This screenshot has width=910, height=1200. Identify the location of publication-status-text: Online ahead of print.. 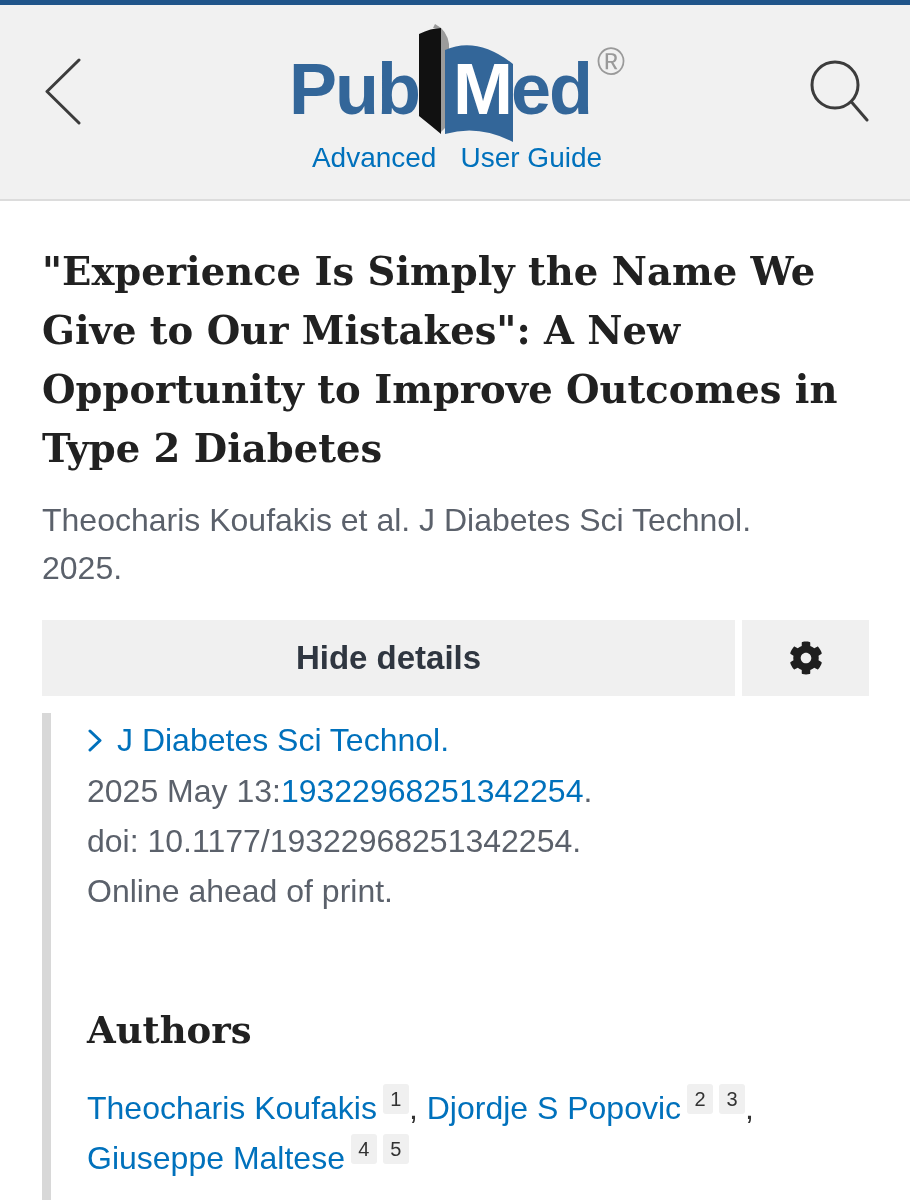
(240, 891).